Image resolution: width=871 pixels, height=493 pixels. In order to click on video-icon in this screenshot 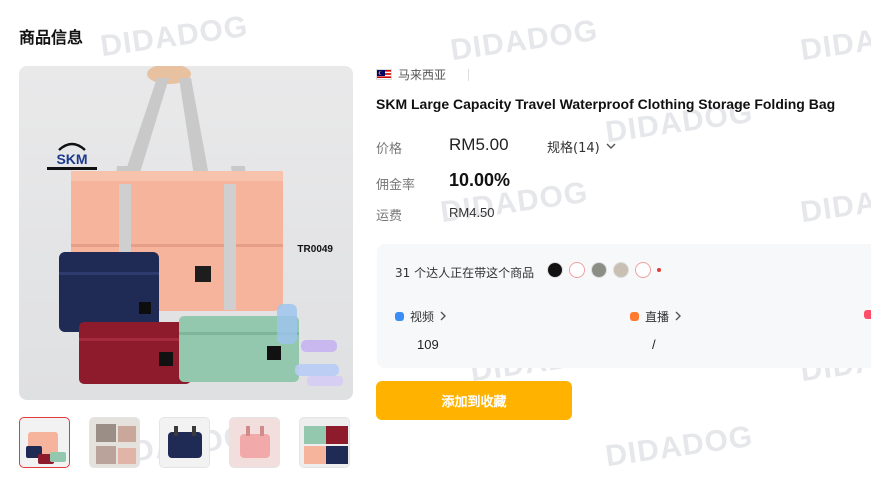, I will do `click(399, 316)`.